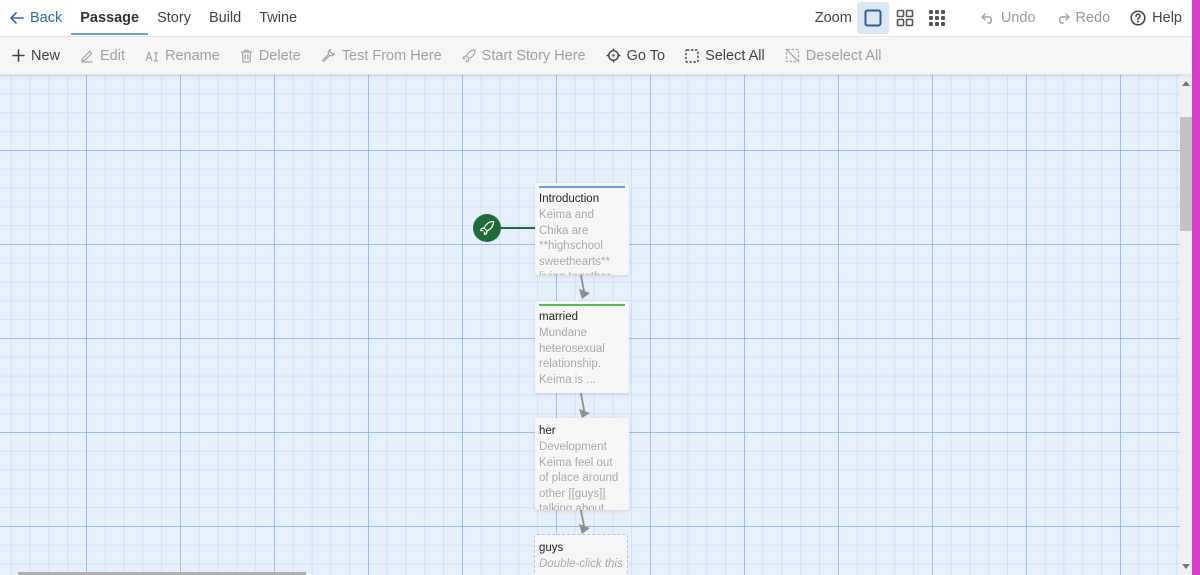  I want to click on zoom-60-button, so click(905, 18).